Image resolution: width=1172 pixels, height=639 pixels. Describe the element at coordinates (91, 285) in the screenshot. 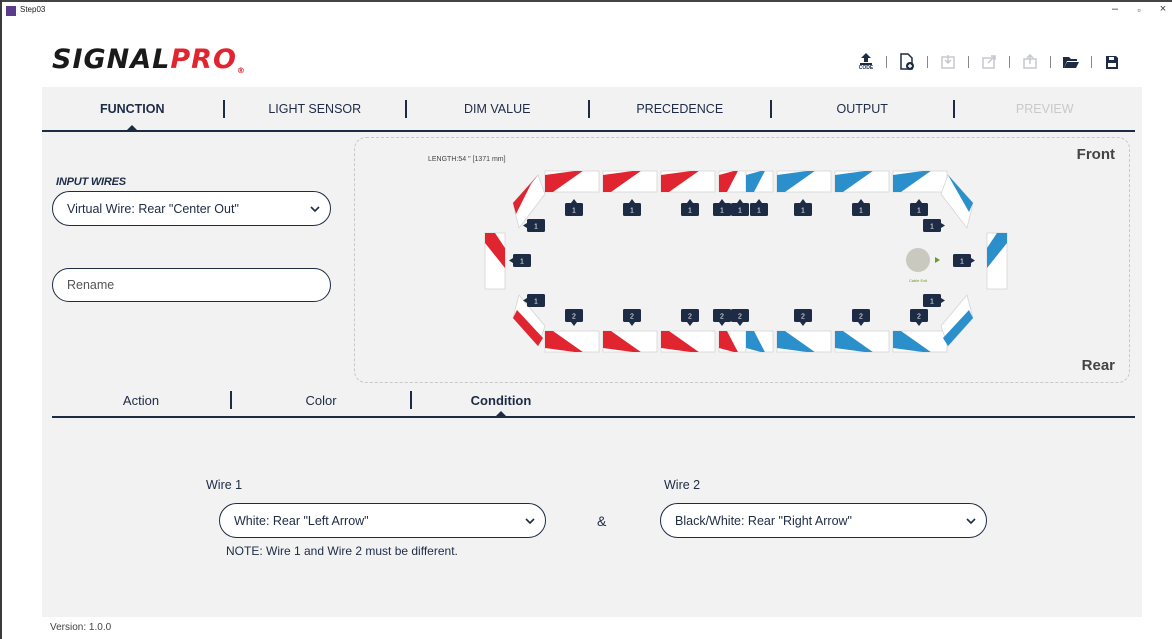

I see `rename-placeholder: Rename` at that location.